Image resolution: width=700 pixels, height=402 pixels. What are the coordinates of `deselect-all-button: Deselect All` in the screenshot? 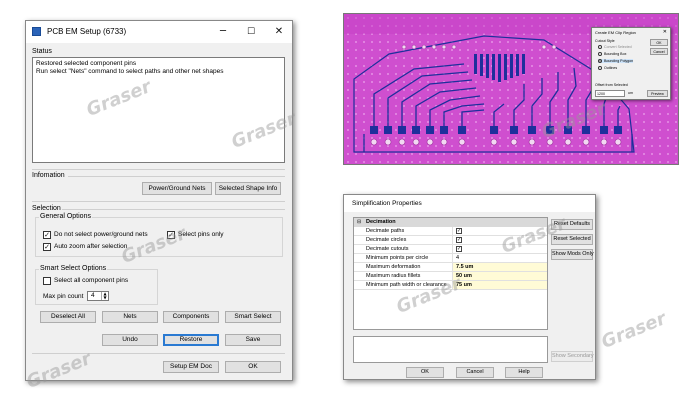 It's located at (68, 317).